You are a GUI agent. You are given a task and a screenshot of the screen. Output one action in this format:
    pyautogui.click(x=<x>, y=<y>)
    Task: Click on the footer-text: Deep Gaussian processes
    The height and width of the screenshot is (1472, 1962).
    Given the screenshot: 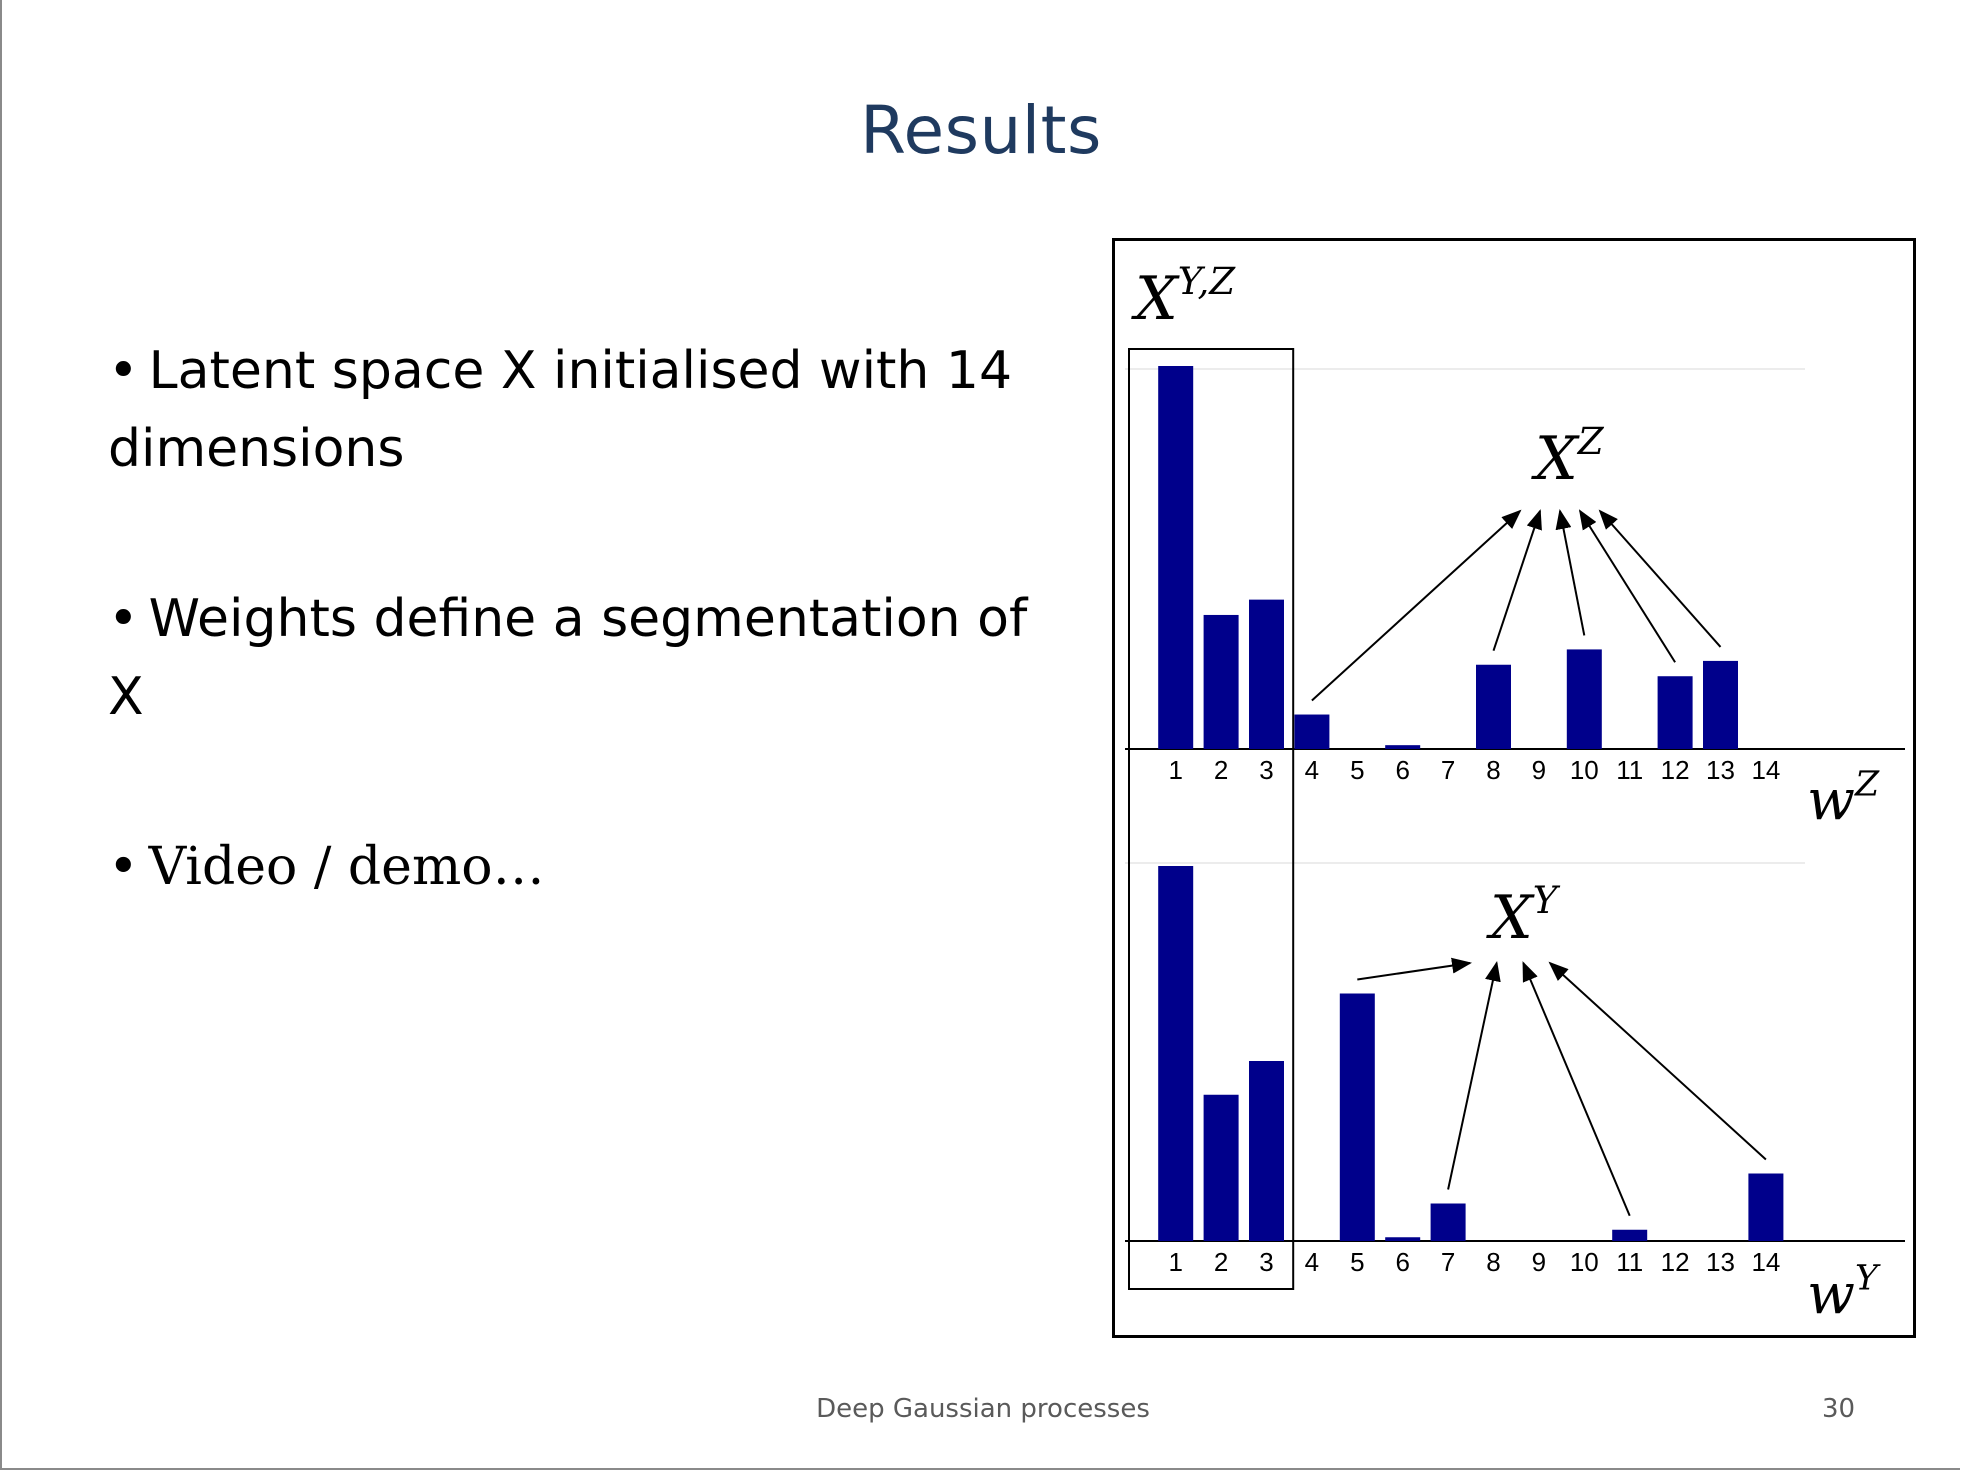 What is the action you would take?
    pyautogui.click(x=983, y=1409)
    